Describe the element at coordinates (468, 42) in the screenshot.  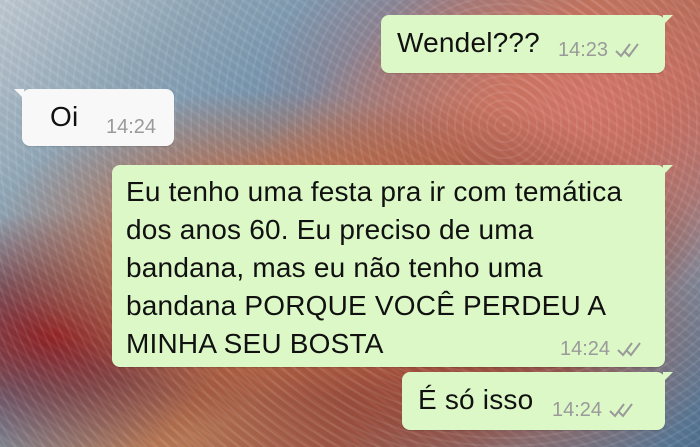
I see `message-text: Wendel???` at that location.